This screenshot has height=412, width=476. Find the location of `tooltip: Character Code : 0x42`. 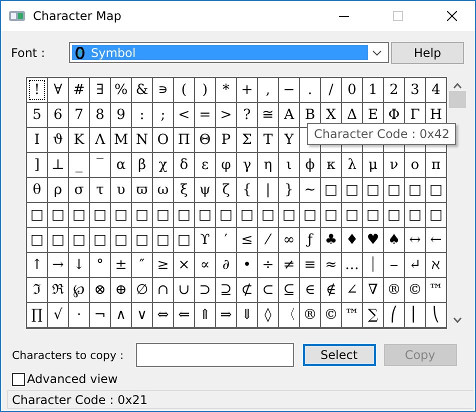

tooltip: Character Code : 0x42 is located at coordinates (381, 134).